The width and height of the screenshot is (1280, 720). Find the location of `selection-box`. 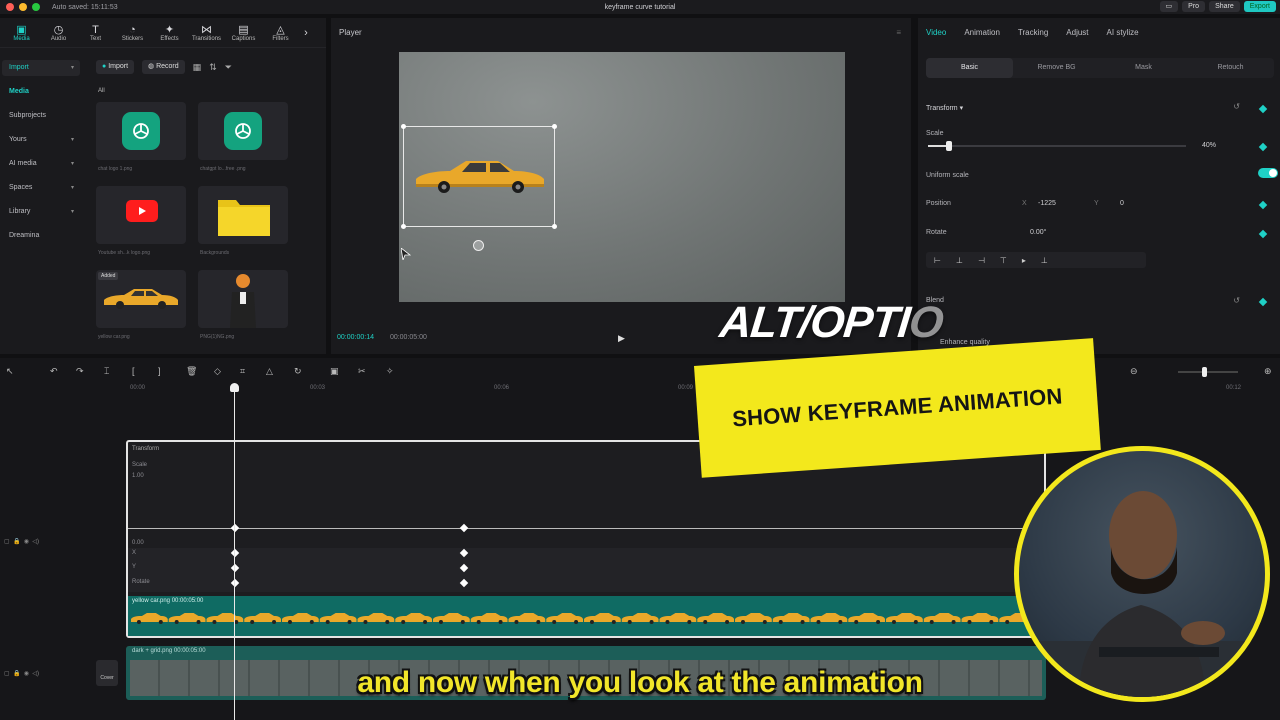

selection-box is located at coordinates (479, 176).